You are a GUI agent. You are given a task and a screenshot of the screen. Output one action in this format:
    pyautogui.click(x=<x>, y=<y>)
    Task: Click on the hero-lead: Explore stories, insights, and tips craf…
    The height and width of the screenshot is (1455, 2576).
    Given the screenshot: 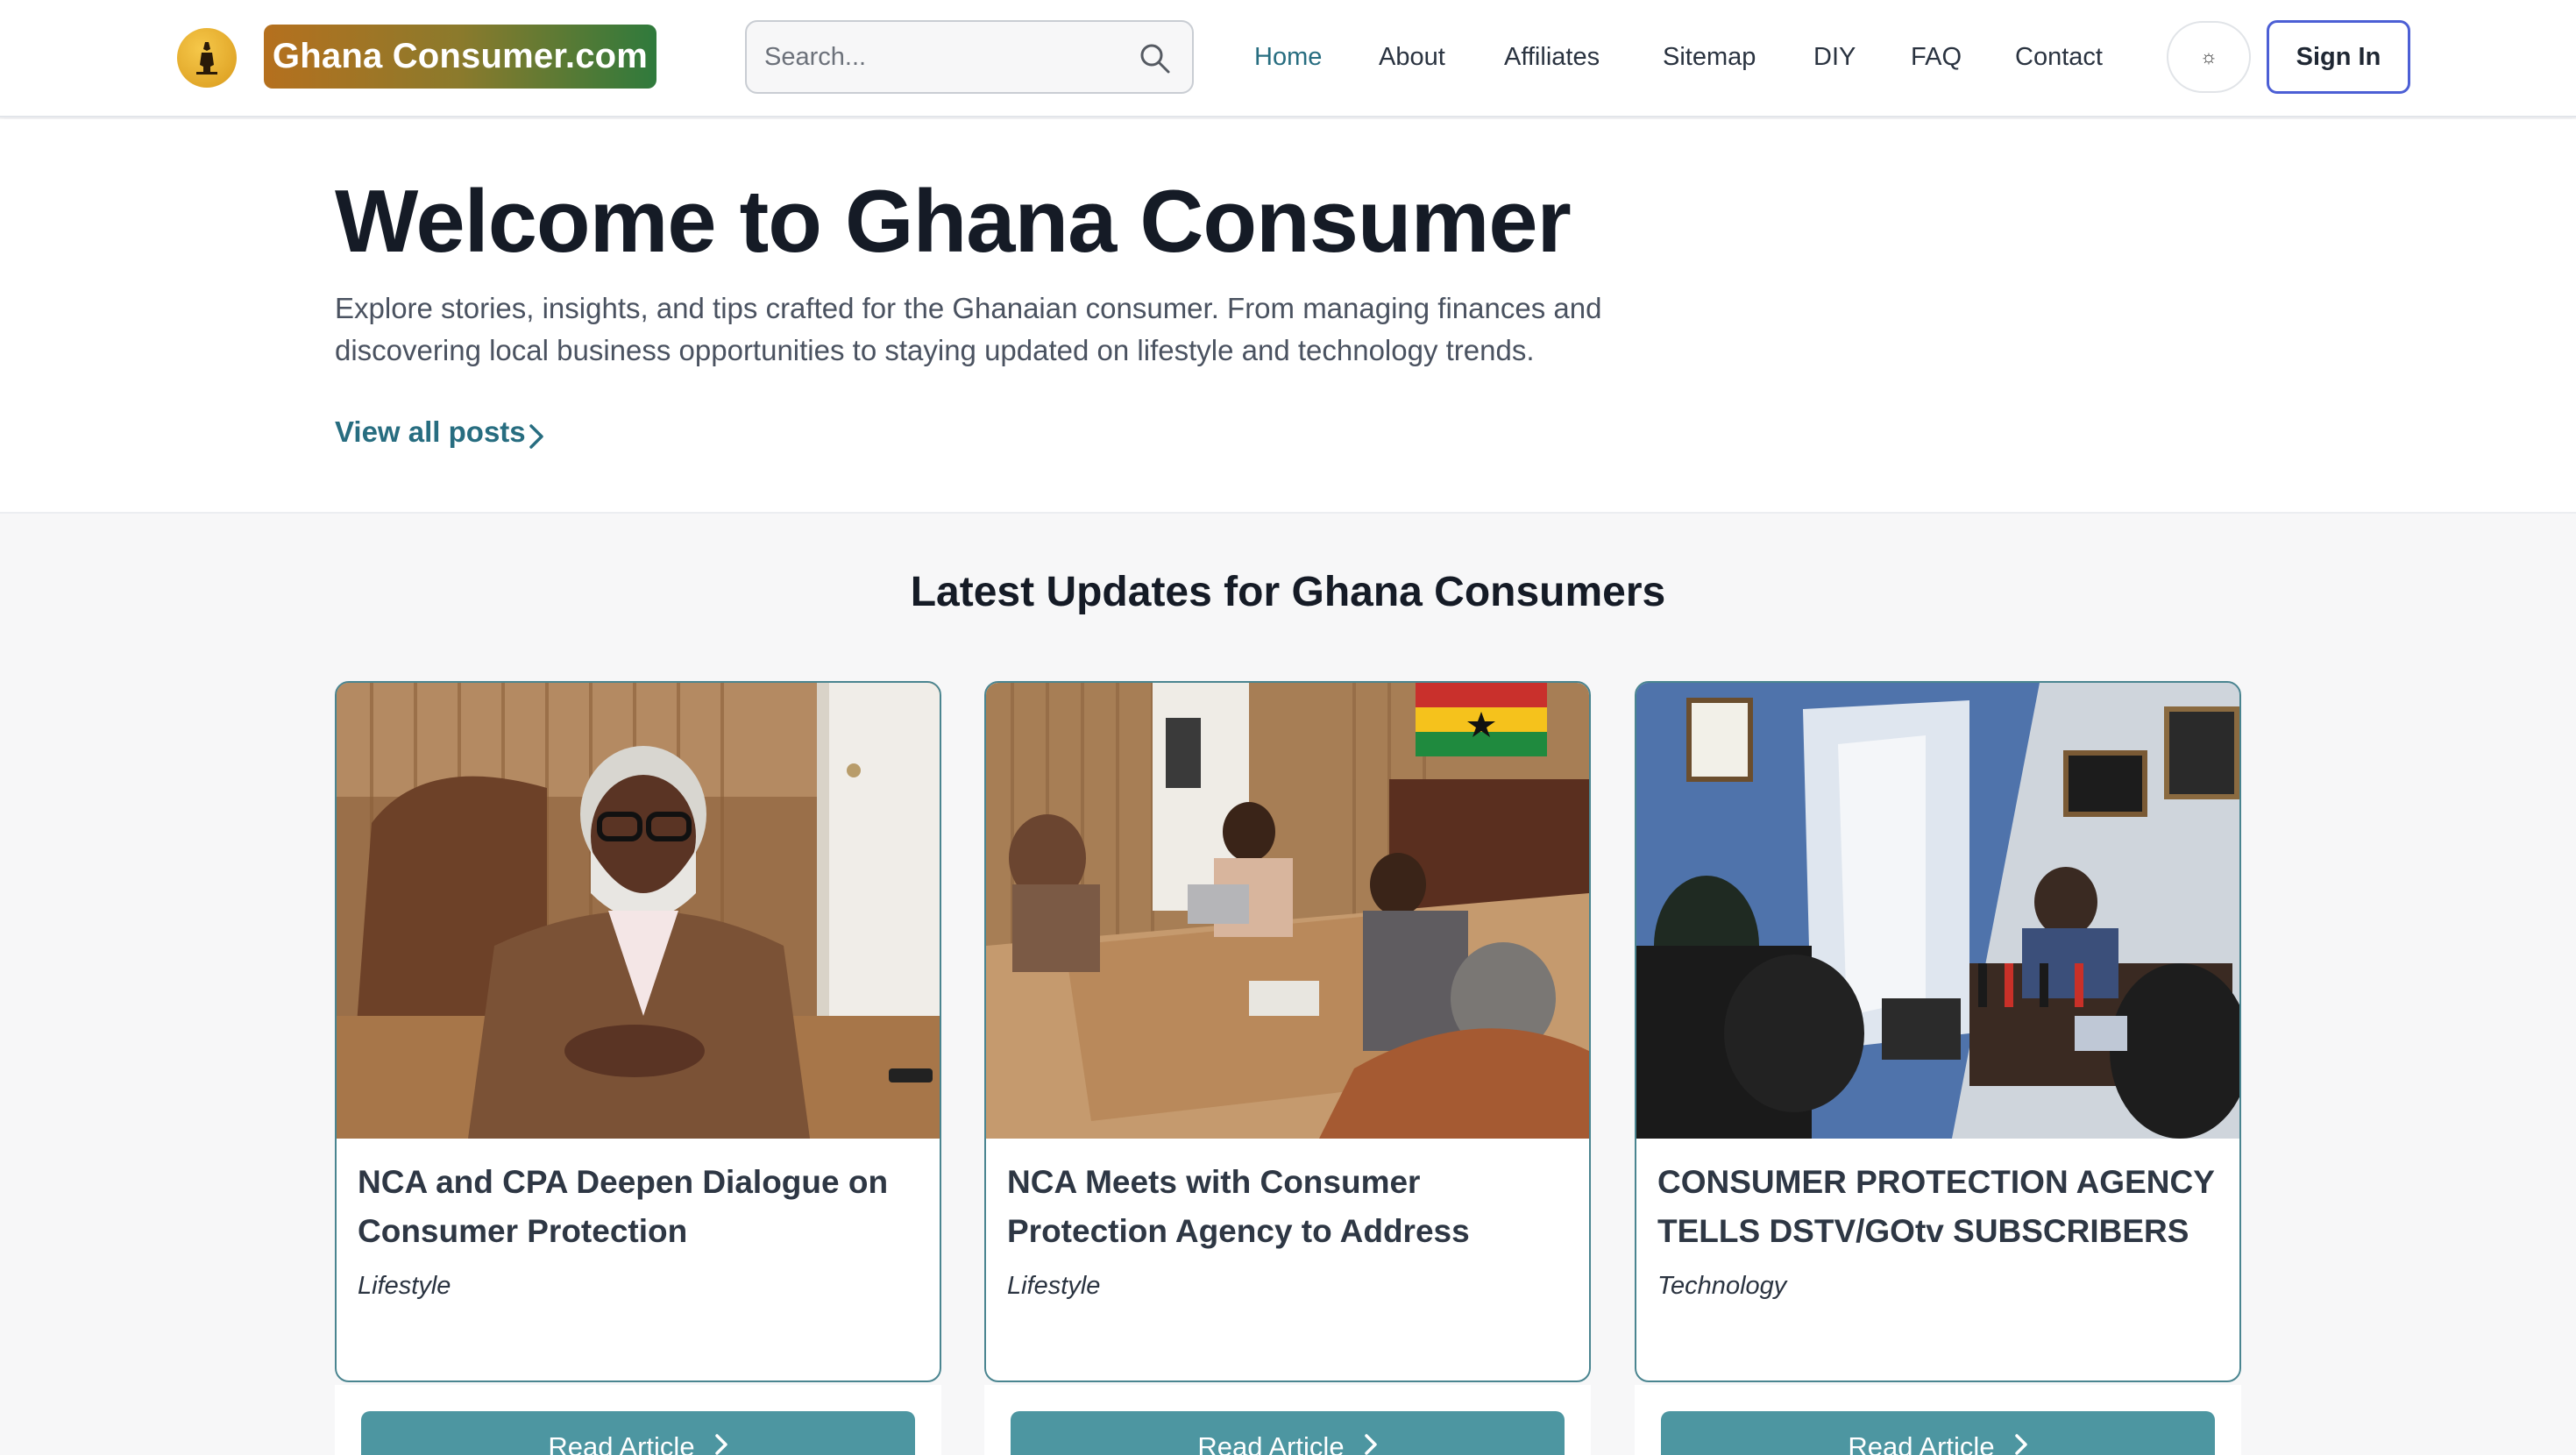 What is the action you would take?
    pyautogui.click(x=969, y=329)
    